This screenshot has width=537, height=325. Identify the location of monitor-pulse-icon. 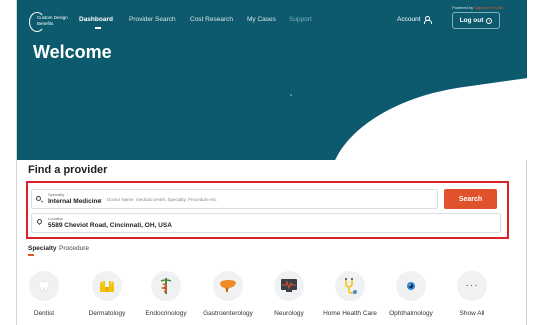
(289, 286).